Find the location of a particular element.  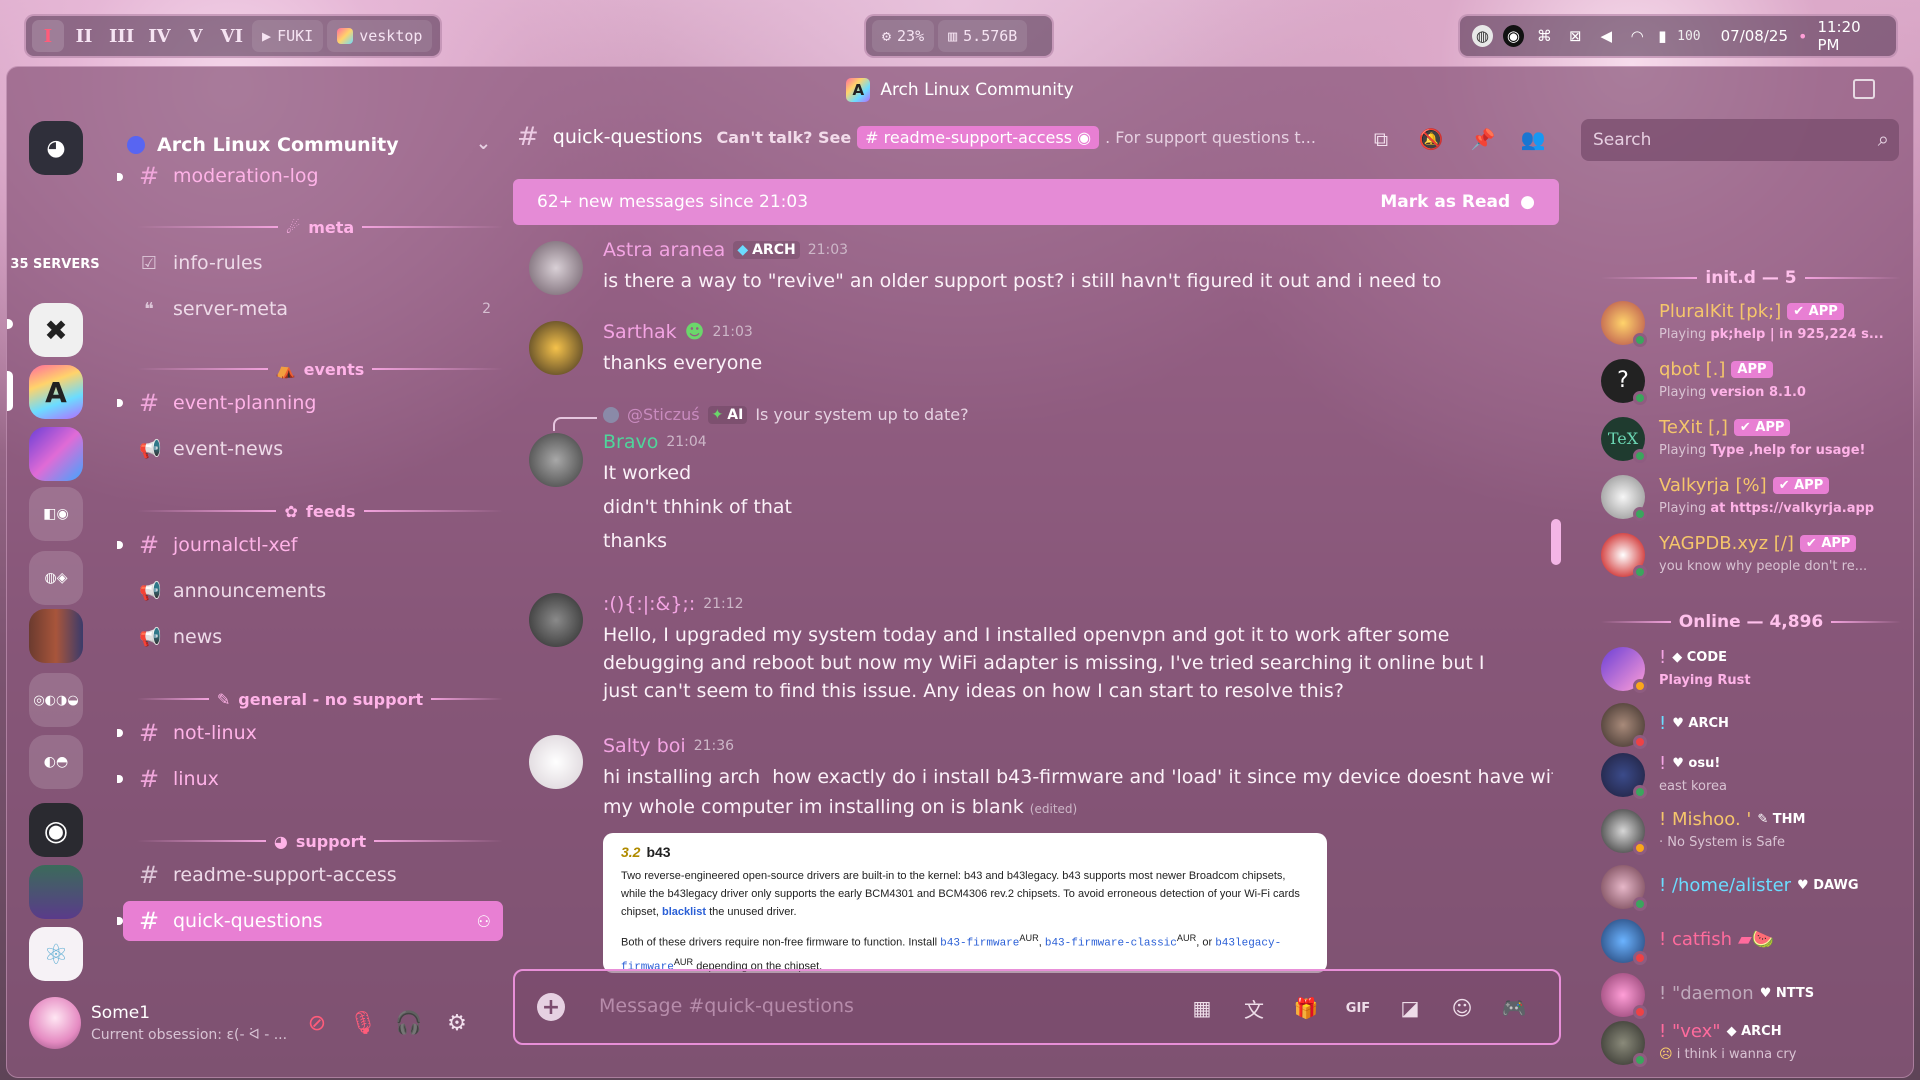

author-name: Astra aranea is located at coordinates (664, 250).